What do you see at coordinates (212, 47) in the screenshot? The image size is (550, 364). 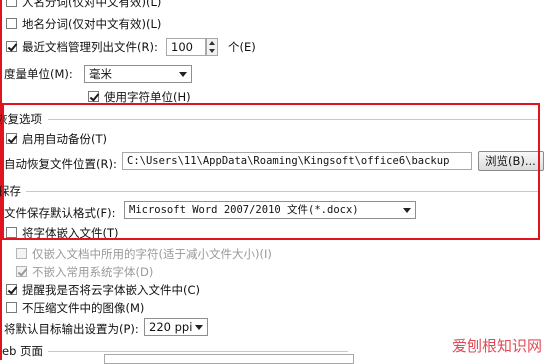 I see `recent-docs-spinner` at bounding box center [212, 47].